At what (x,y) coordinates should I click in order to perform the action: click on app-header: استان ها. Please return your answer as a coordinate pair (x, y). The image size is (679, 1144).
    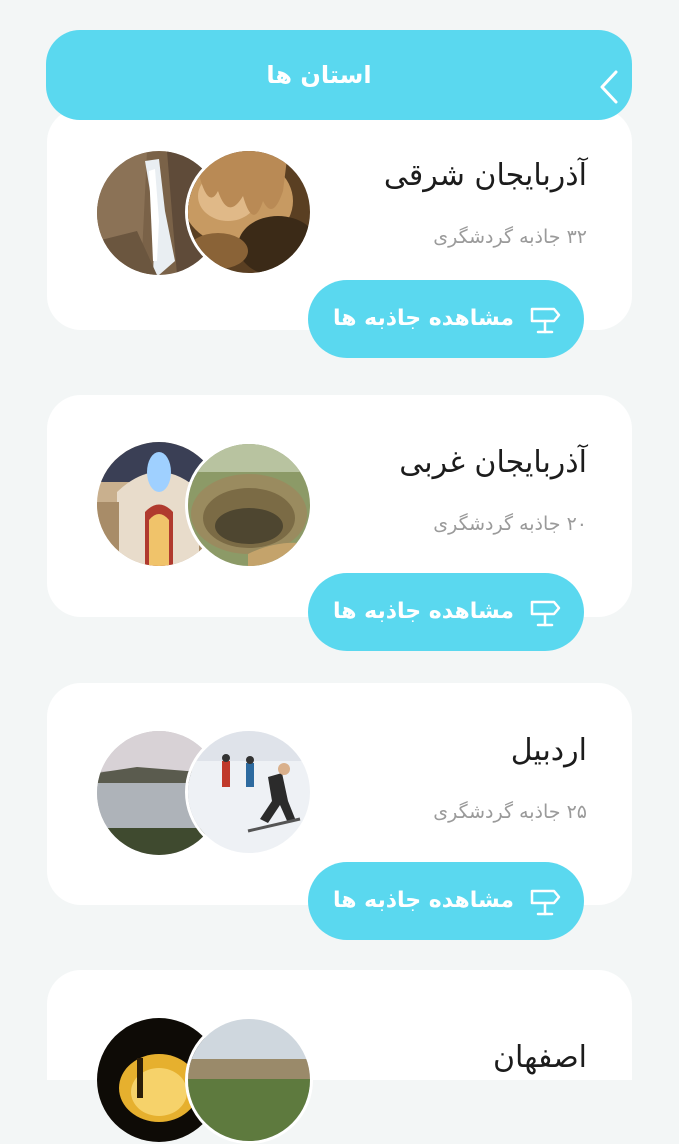
    Looking at the image, I should click on (339, 75).